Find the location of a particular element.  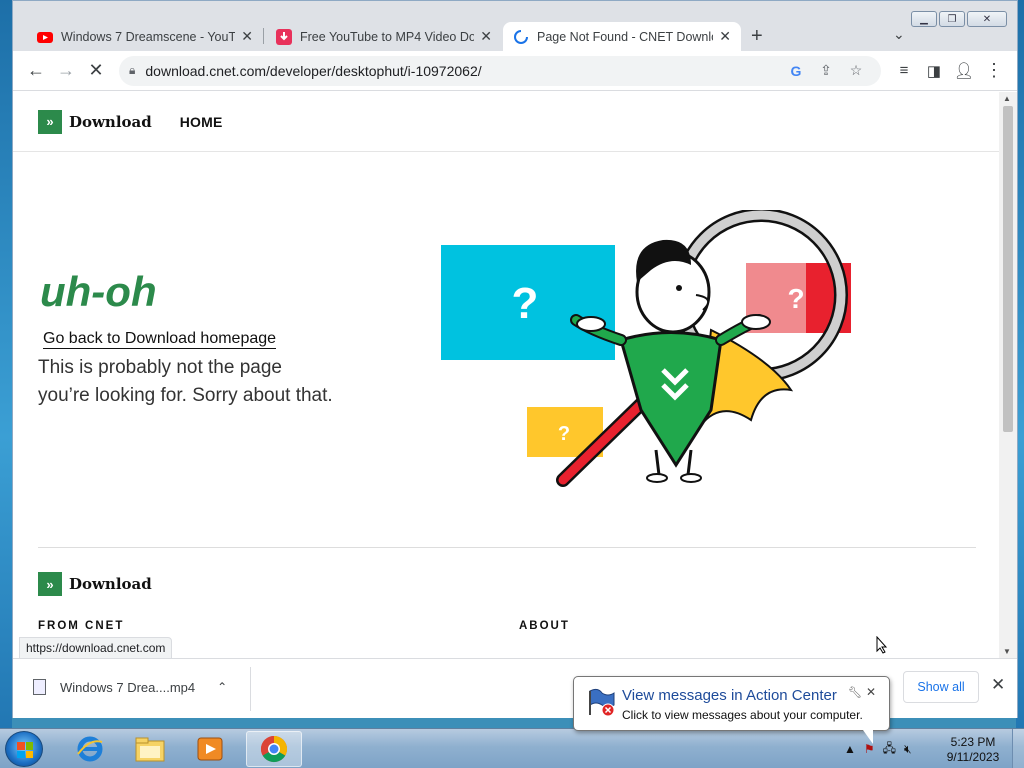

new-tab-button: + is located at coordinates (757, 36).